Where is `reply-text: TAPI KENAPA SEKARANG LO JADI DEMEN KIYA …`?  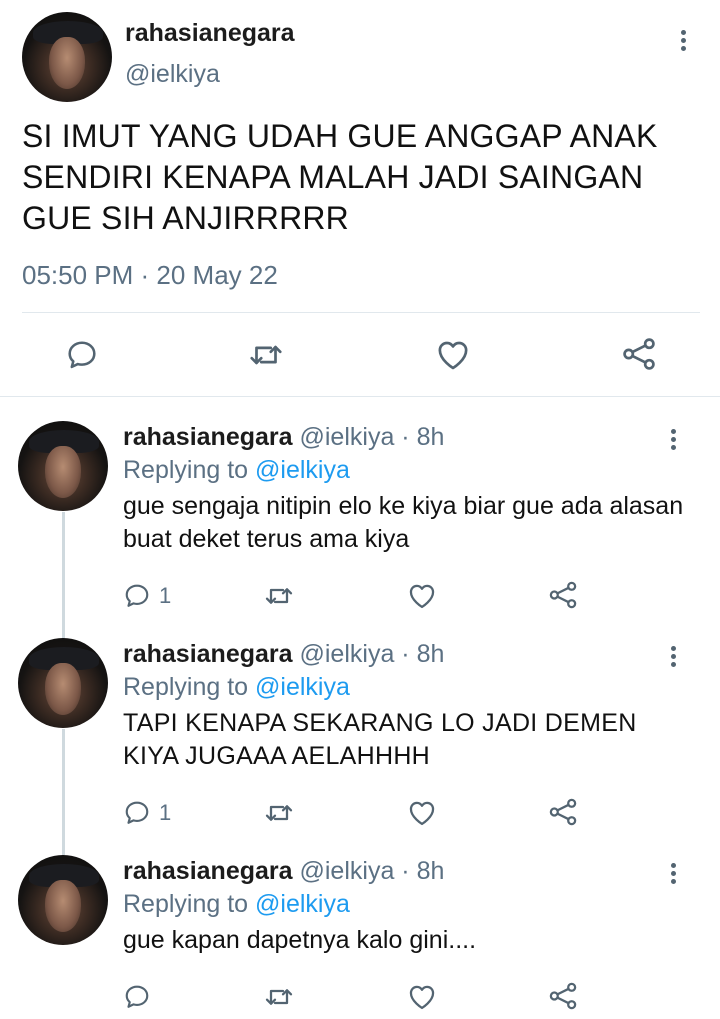
reply-text: TAPI KENAPA SEKARANG LO JADI DEMEN KIYA … is located at coordinates (380, 739).